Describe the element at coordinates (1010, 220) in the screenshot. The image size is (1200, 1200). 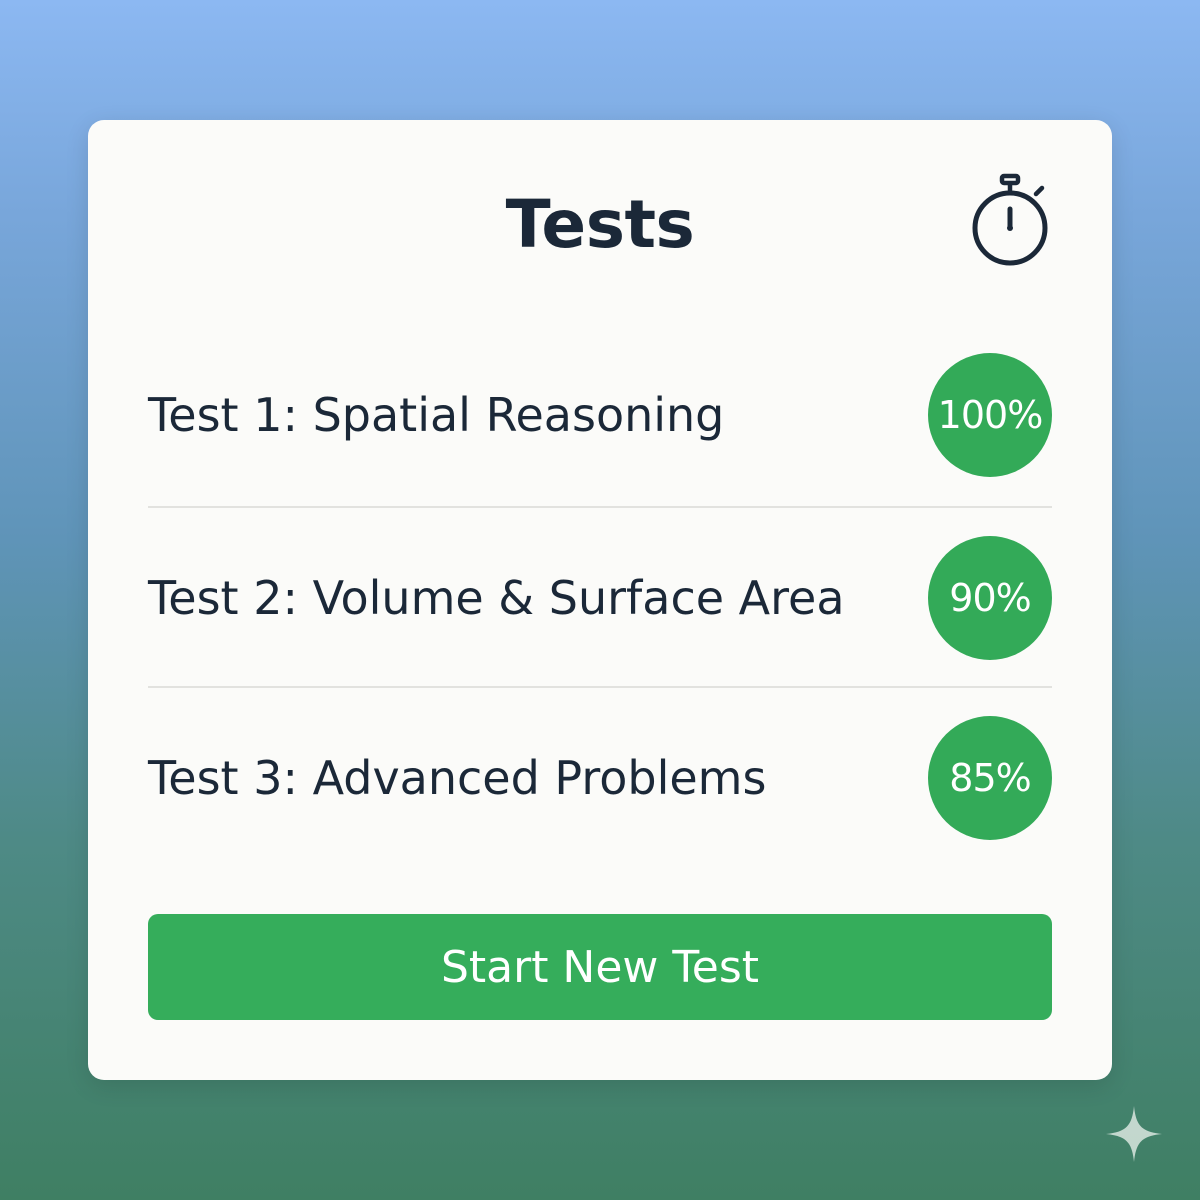
I see `stopwatch-icon` at that location.